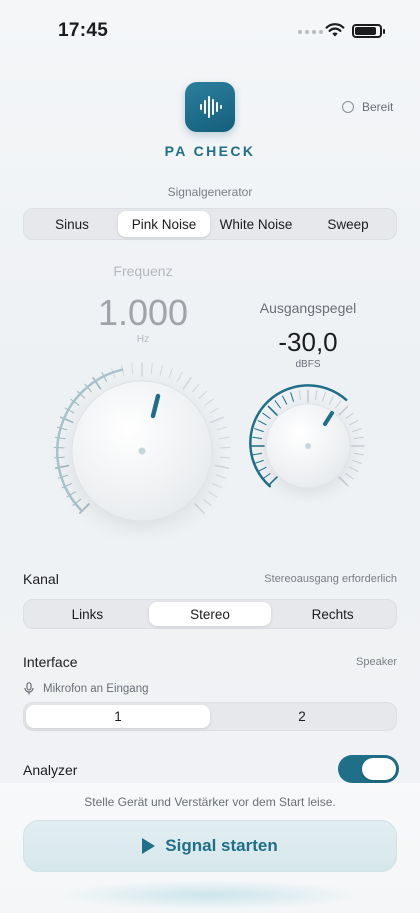 This screenshot has width=420, height=913. I want to click on app-logo, so click(210, 107).